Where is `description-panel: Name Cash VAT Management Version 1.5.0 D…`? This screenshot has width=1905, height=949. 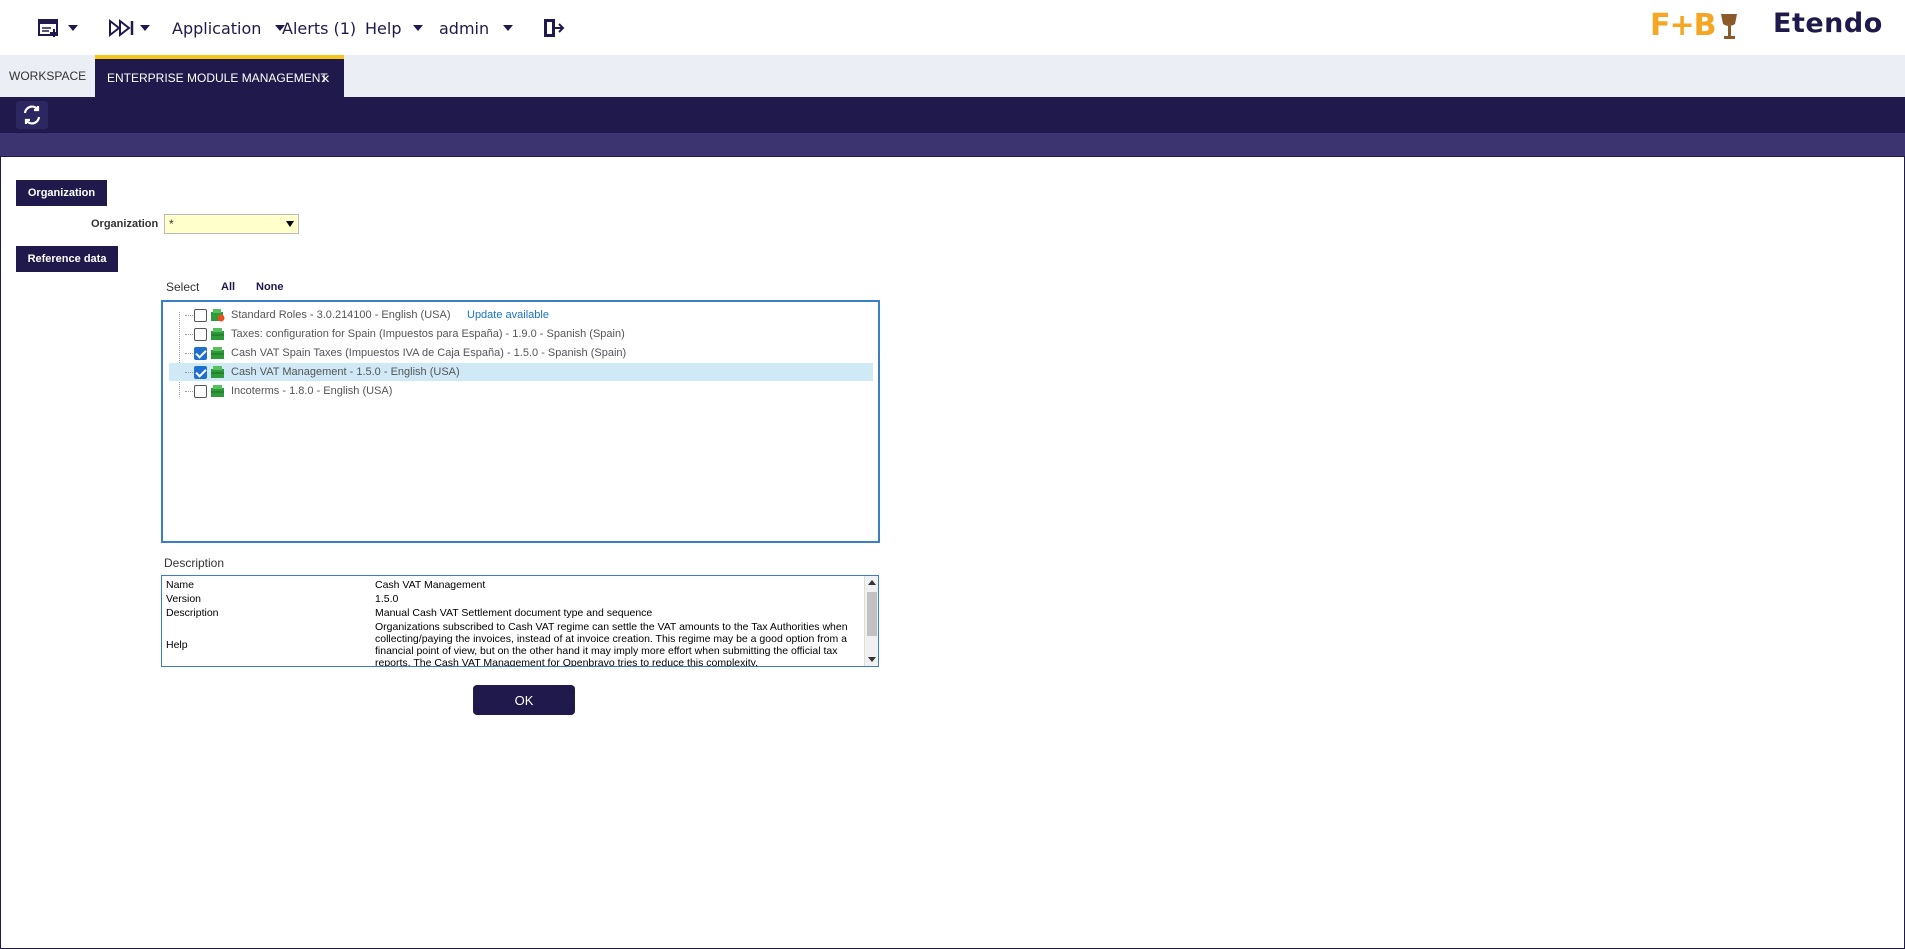 description-panel: Name Cash VAT Management Version 1.5.0 D… is located at coordinates (520, 621).